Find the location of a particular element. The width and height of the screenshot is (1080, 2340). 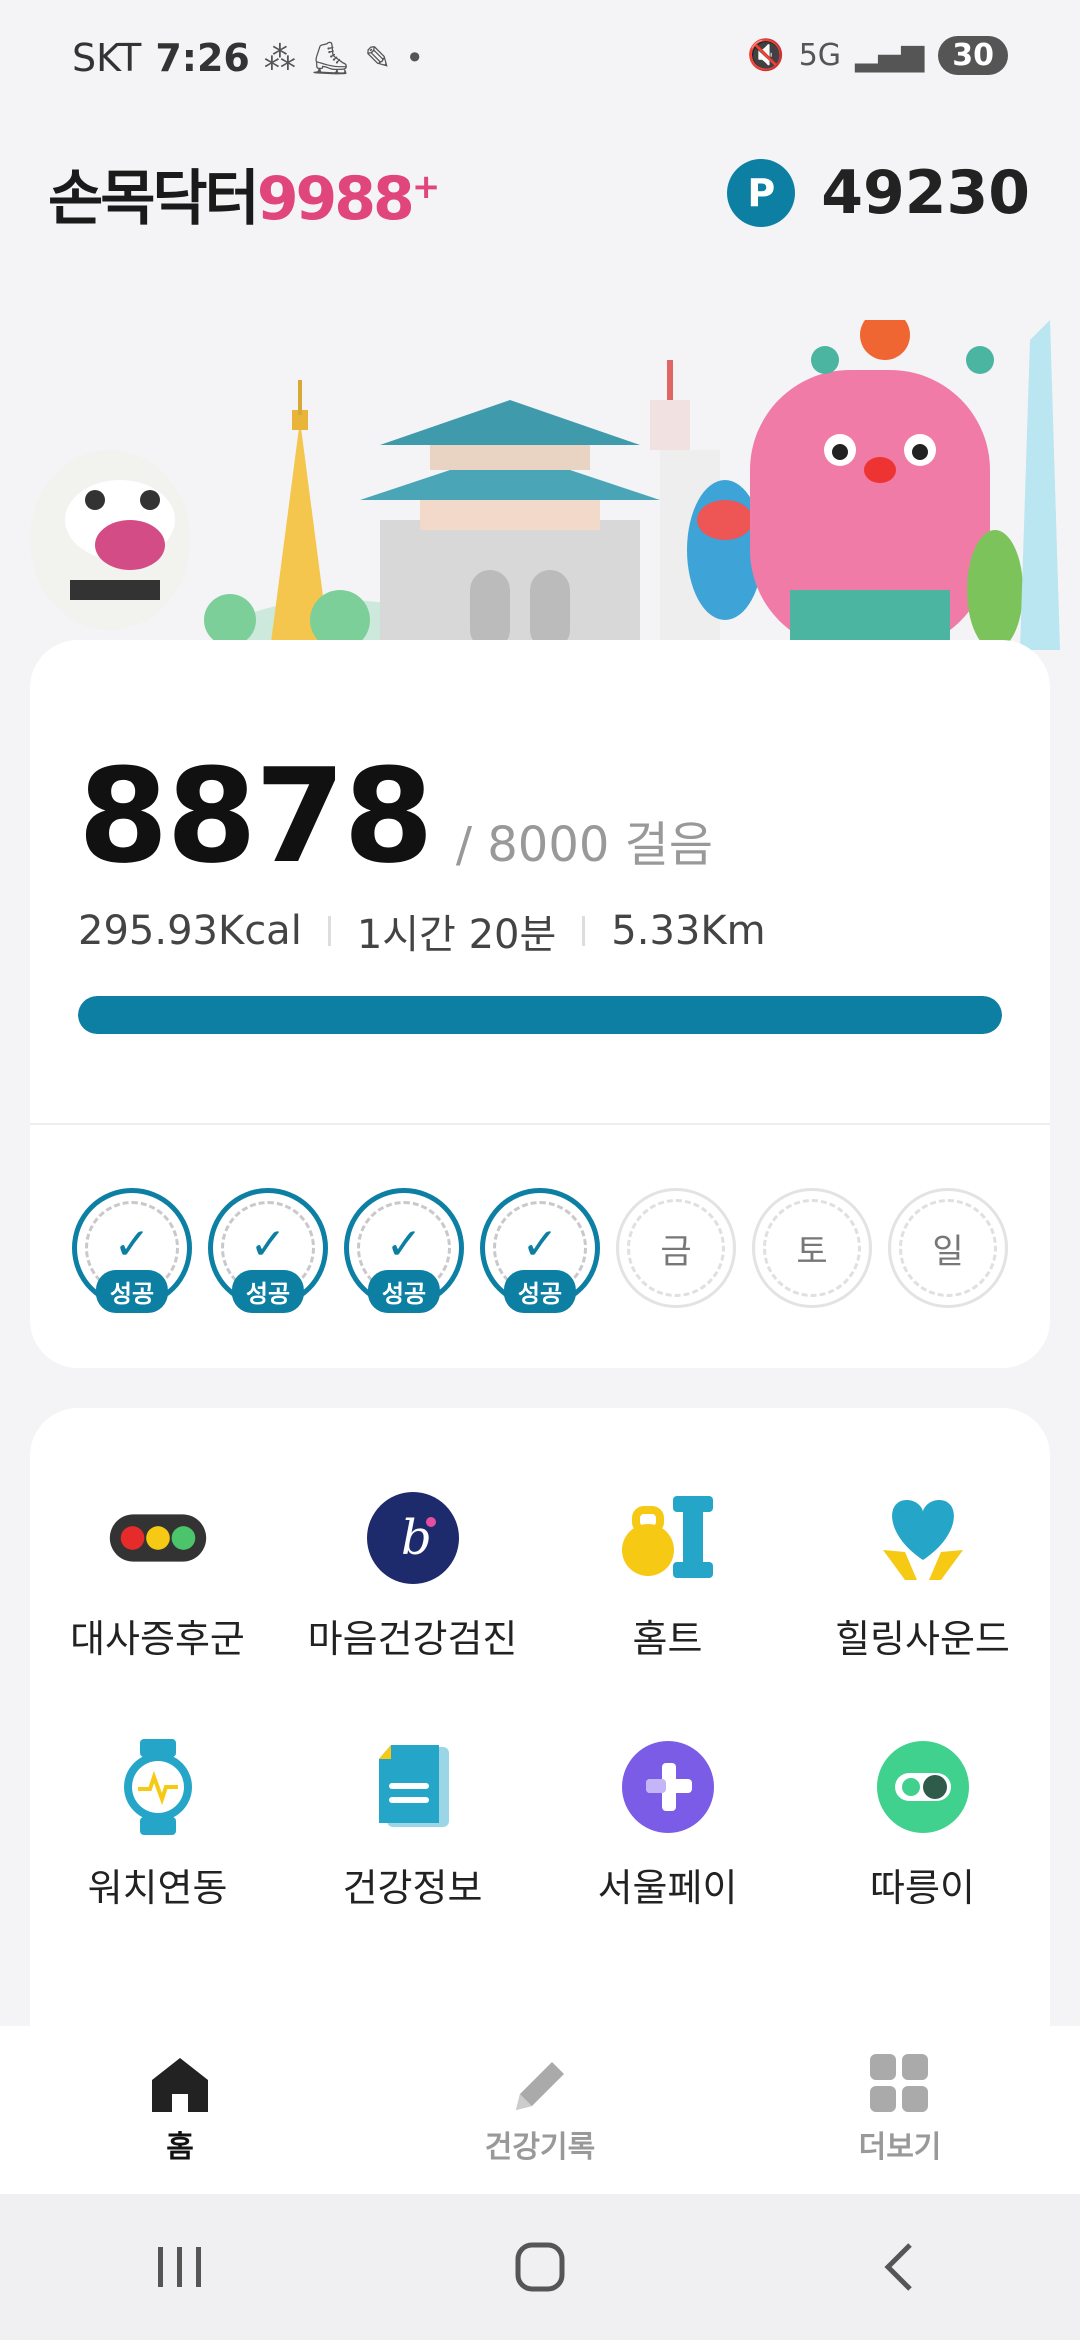

home-button-icon is located at coordinates (540, 2267).